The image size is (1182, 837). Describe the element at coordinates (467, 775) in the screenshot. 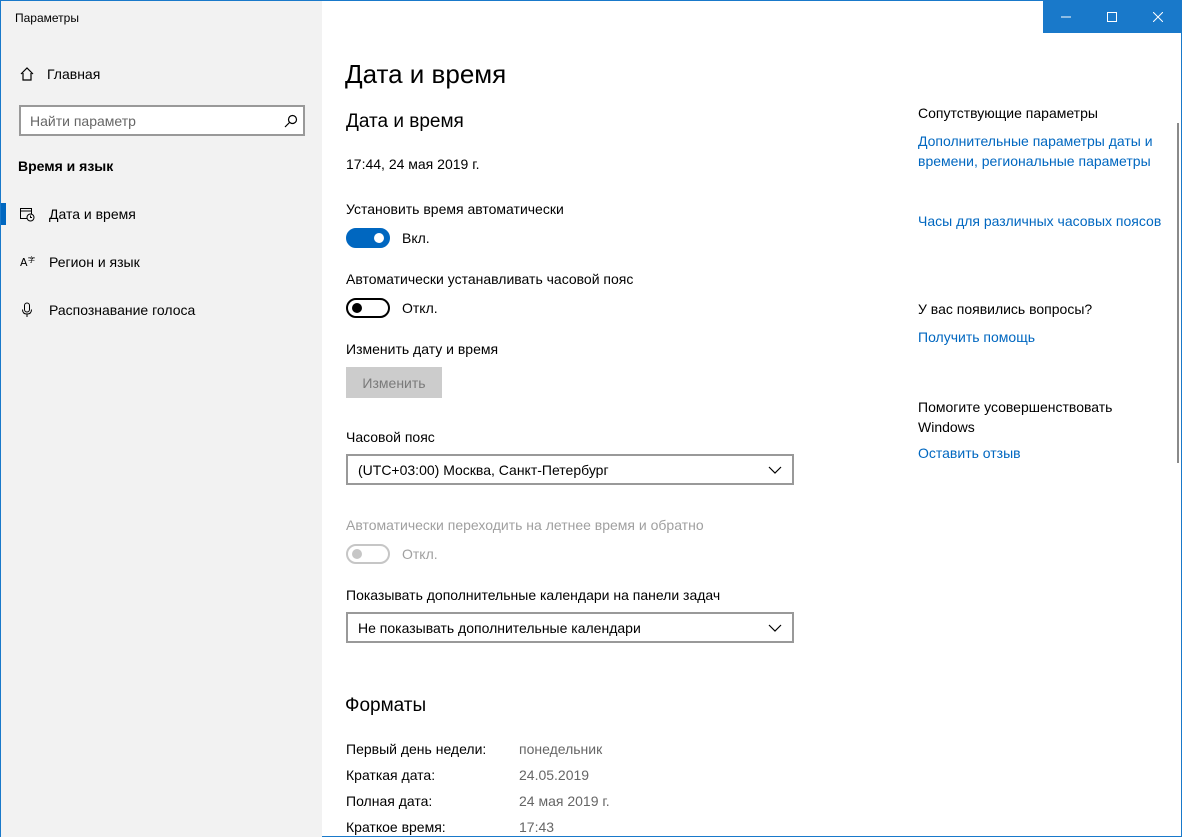

I see `format-row: Краткая дата: 24.05.2019` at that location.